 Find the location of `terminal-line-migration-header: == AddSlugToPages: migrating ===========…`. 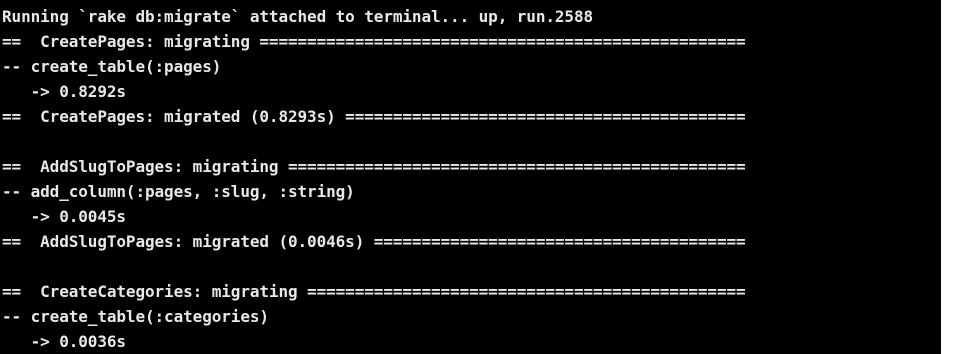

terminal-line-migration-header: == AddSlugToPages: migrating ===========… is located at coordinates (374, 166).